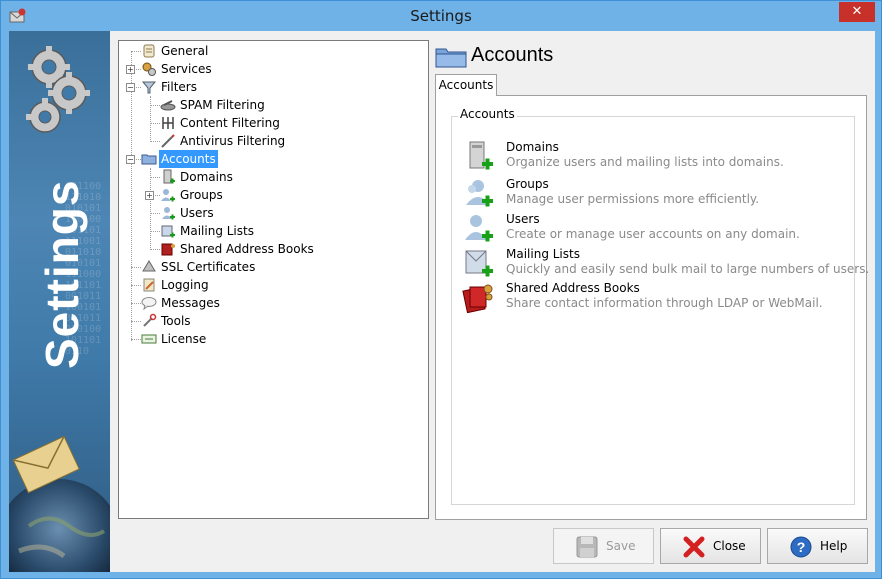 The height and width of the screenshot is (579, 882). What do you see at coordinates (188, 159) in the screenshot?
I see `tree-item-label: Accounts` at bounding box center [188, 159].